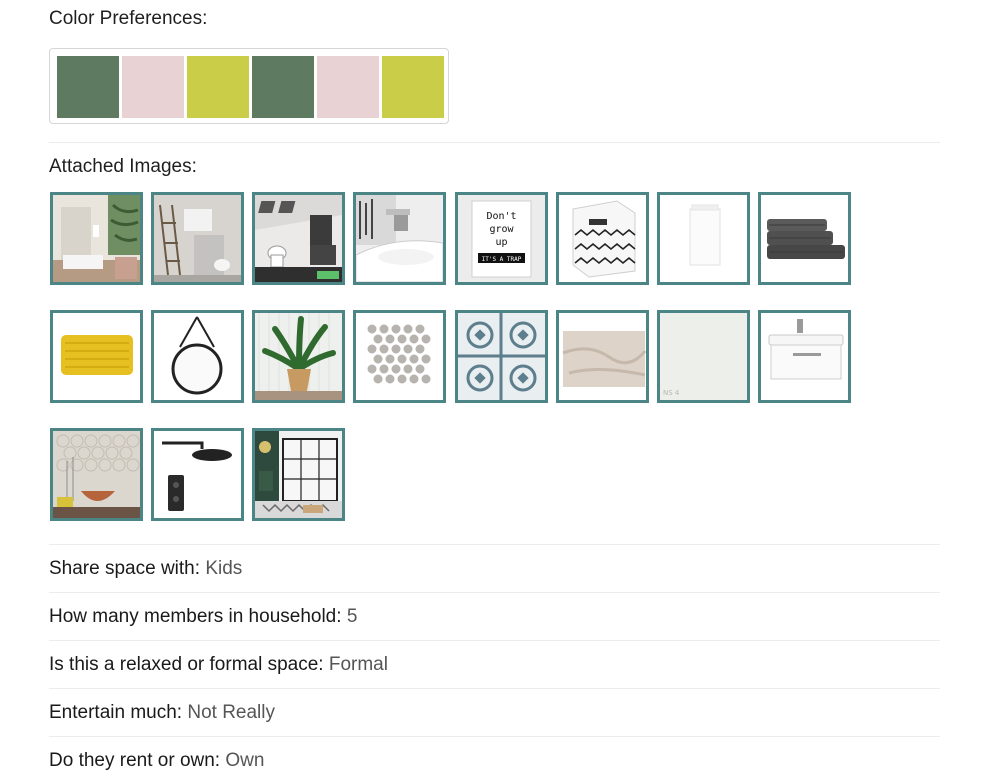  Describe the element at coordinates (197, 238) in the screenshot. I see `image-thumbnail-bathroom-shelf-ladder` at that location.